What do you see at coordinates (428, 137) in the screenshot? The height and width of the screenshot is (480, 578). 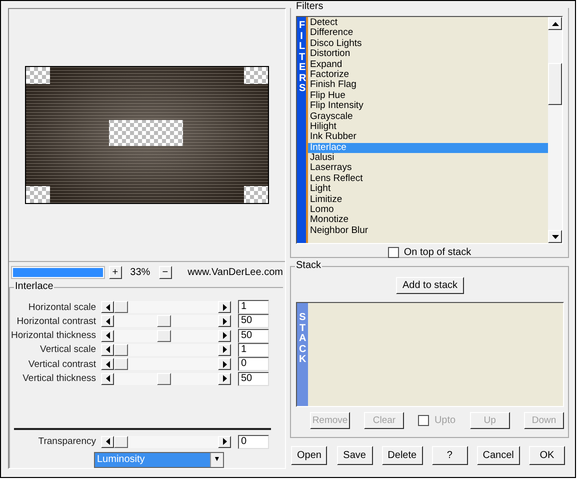 I see `filter-item: Ink Rubber` at bounding box center [428, 137].